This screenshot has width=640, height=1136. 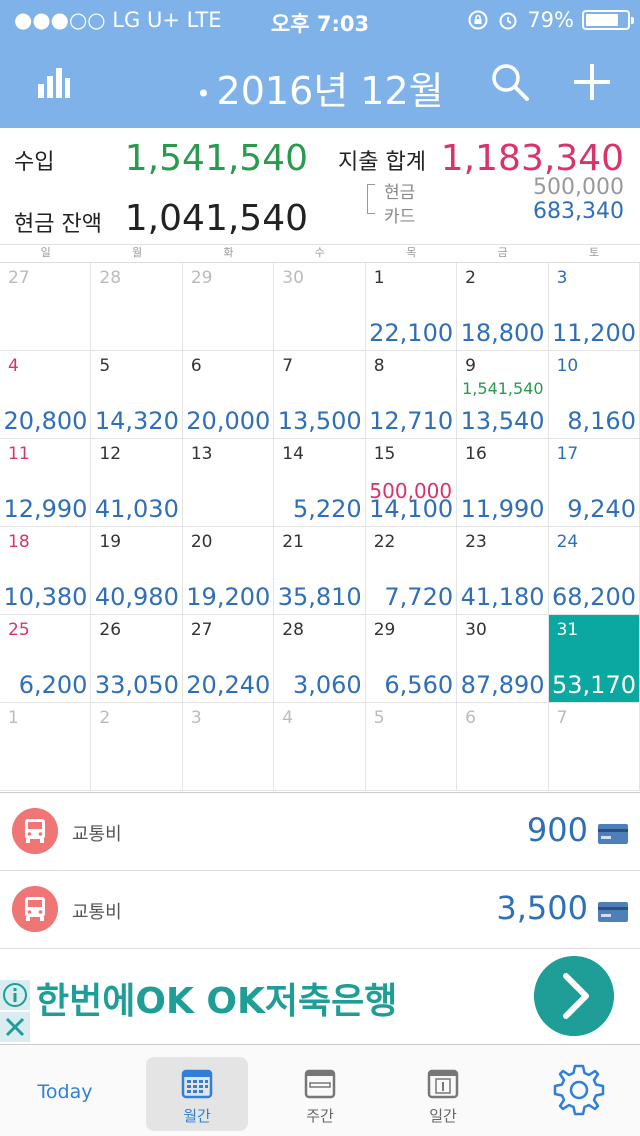 I want to click on calendar-day-cell: 18 10,380, so click(x=46, y=571).